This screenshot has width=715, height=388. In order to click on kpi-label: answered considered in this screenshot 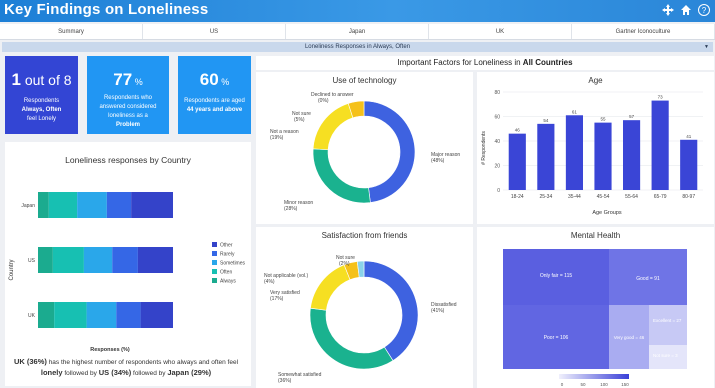, I will do `click(128, 107)`.